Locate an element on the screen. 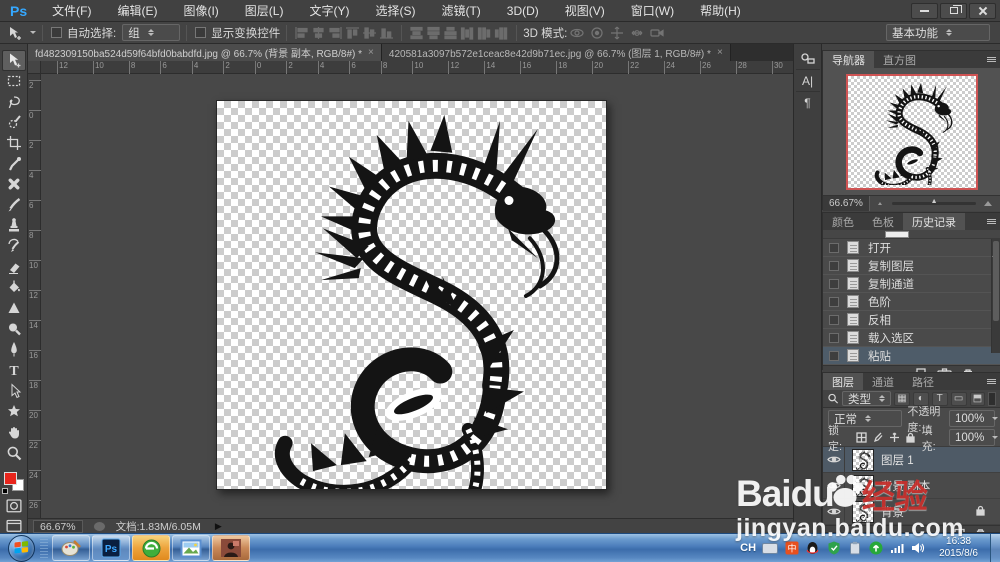  align-middle-icon is located at coordinates (369, 33).